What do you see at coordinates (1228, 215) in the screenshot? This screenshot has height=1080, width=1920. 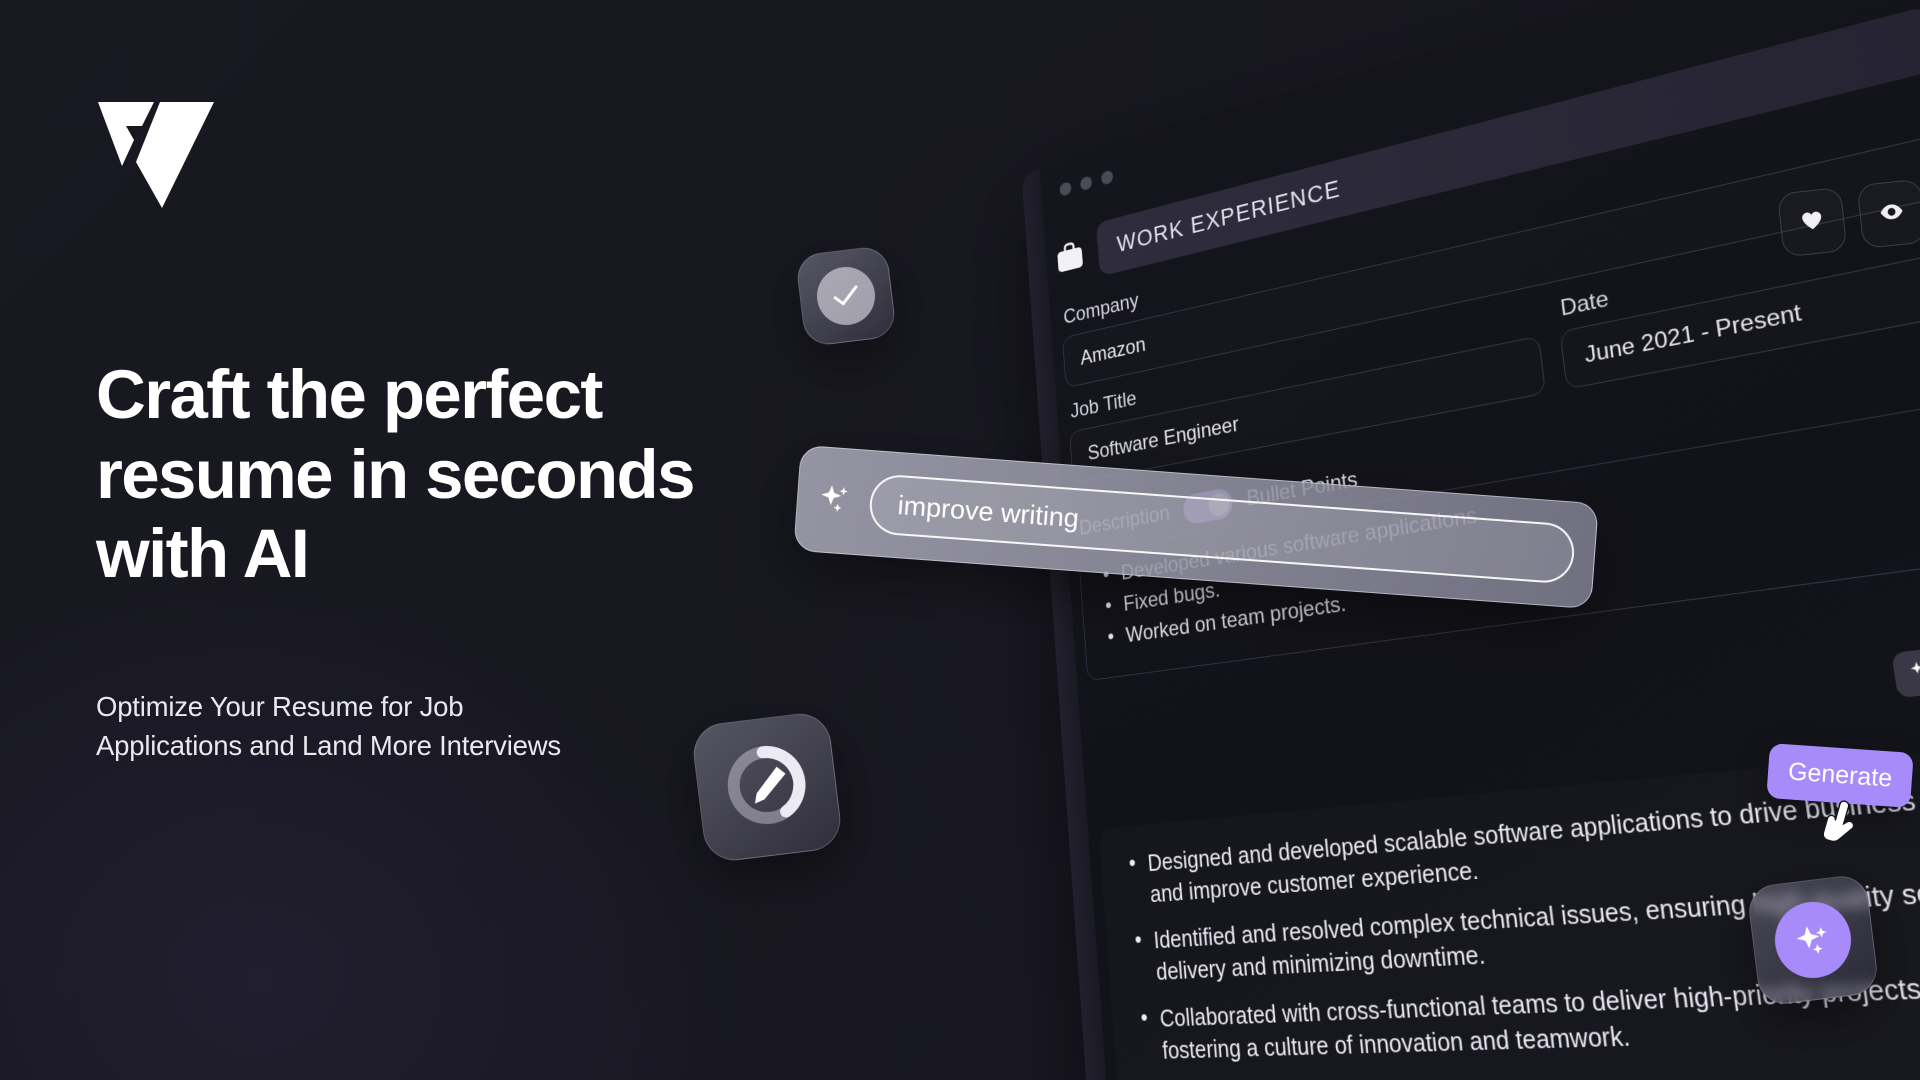 I see `section-title: WORK EXPERIENCE` at bounding box center [1228, 215].